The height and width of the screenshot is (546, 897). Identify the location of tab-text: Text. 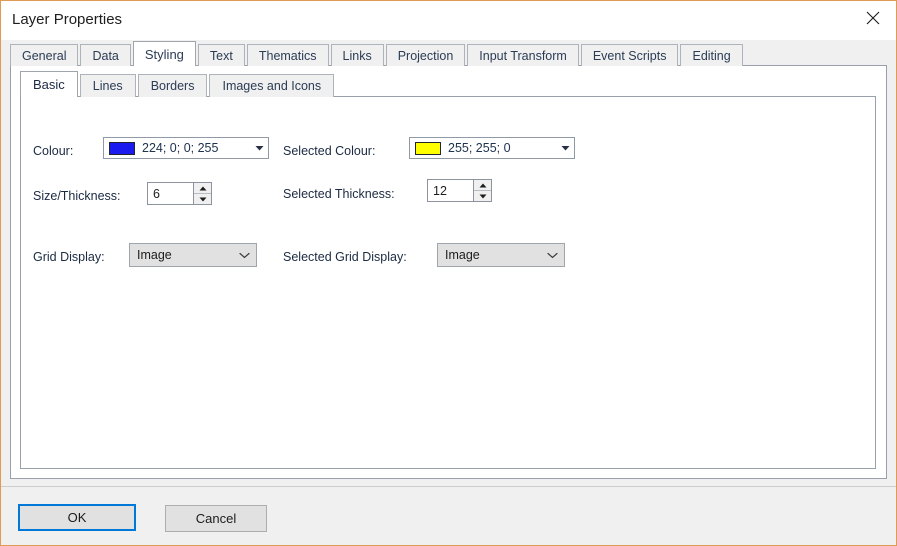
(221, 55).